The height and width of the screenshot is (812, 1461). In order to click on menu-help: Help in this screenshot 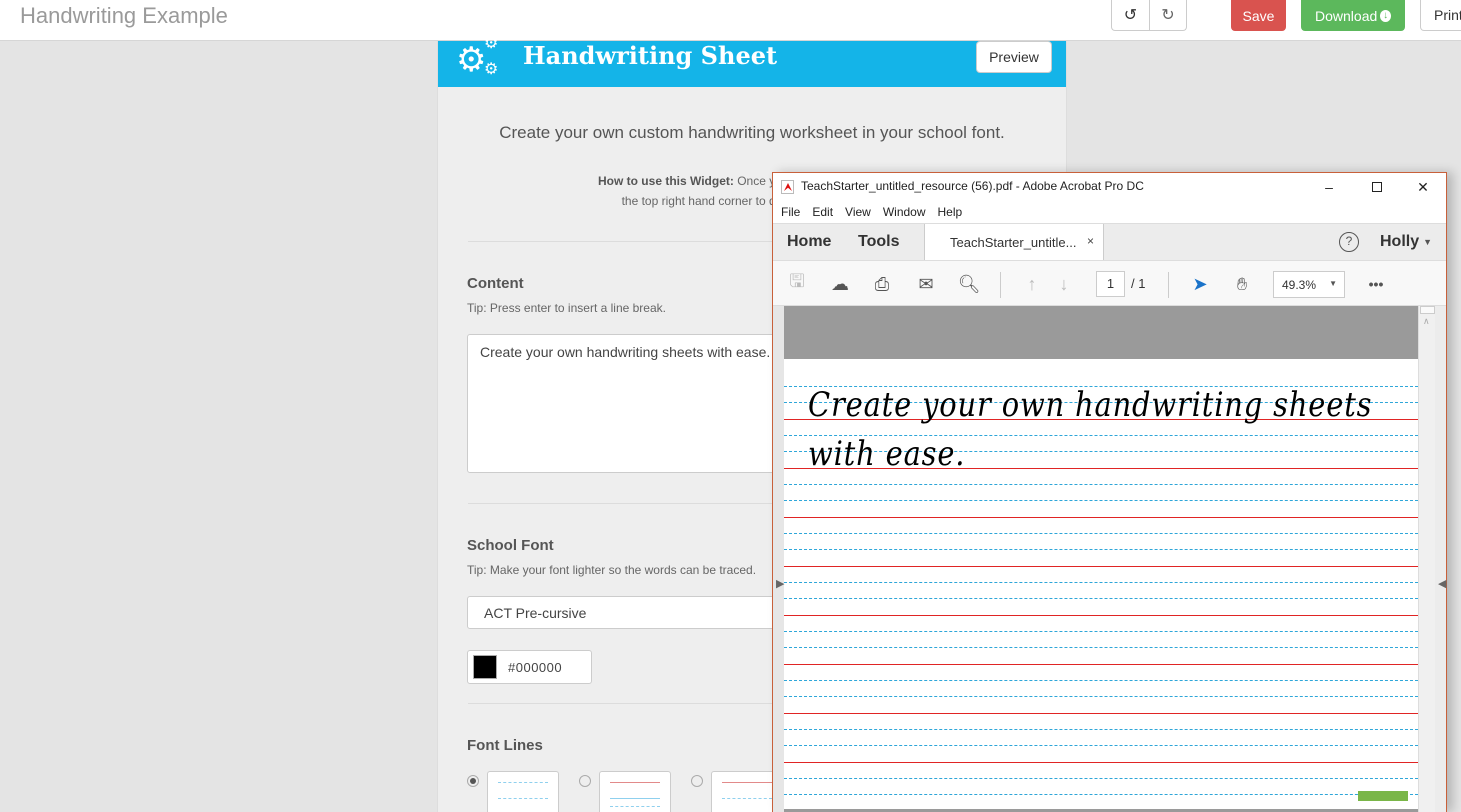, I will do `click(952, 212)`.